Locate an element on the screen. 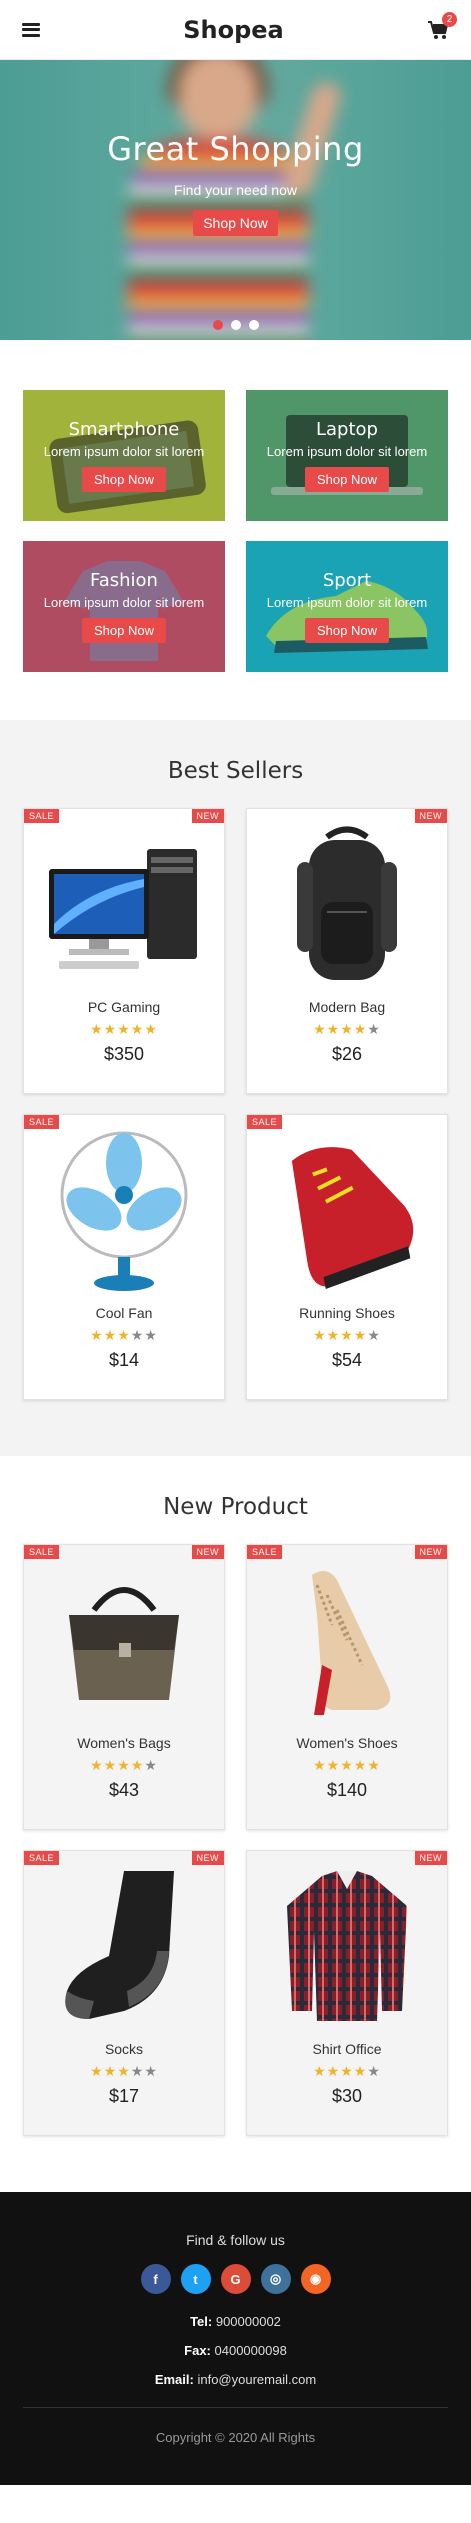 The image size is (471, 2523). product-card: SALE Cool Fan ★★★★★ $14 is located at coordinates (124, 1257).